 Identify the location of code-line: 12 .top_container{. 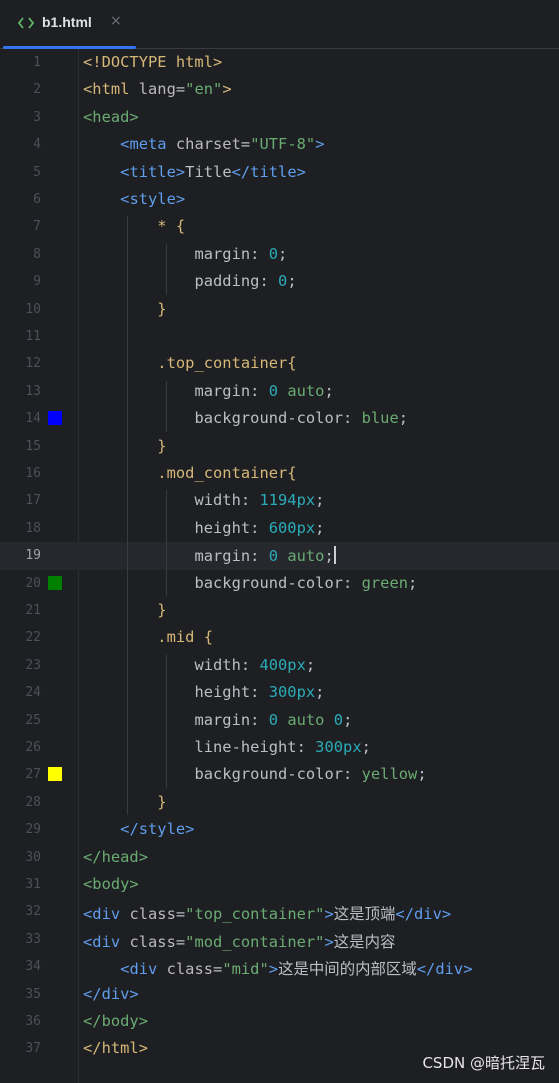
(279, 363).